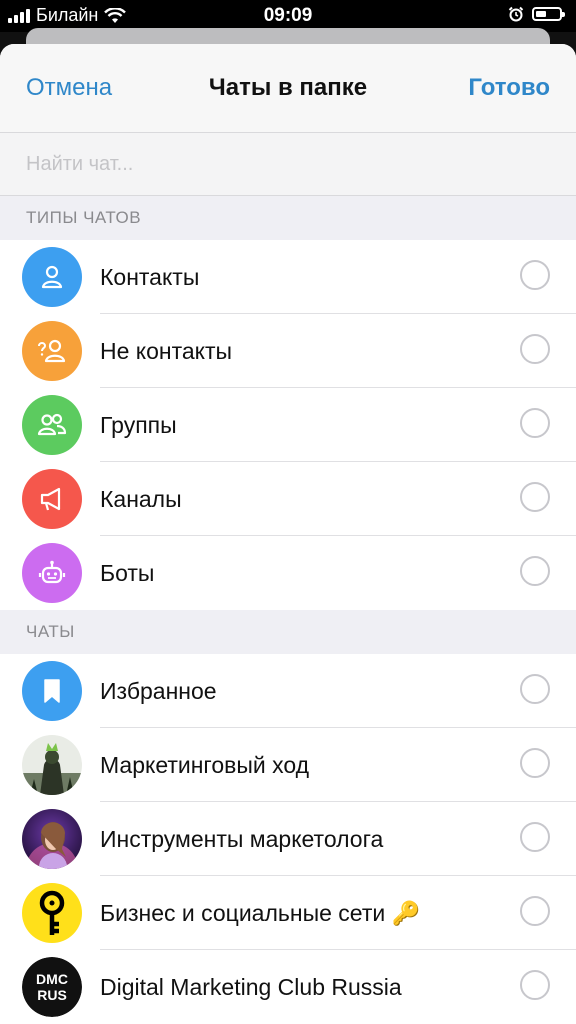 The width and height of the screenshot is (576, 1024). What do you see at coordinates (288, 351) in the screenshot?
I see `chat-type-row: Не контакты` at bounding box center [288, 351].